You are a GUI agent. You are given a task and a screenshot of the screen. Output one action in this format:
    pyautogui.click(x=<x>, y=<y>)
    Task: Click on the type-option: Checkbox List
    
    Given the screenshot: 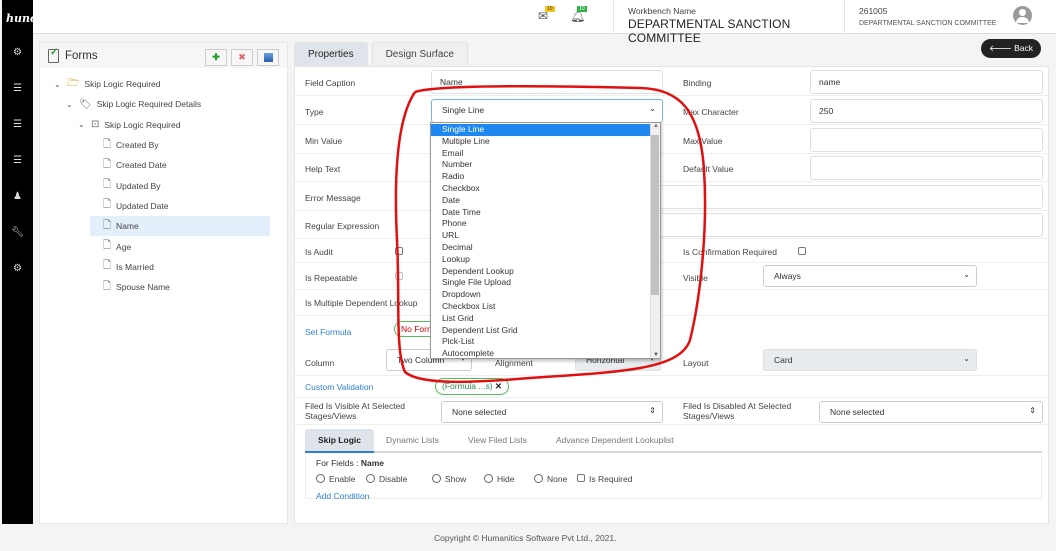 What is the action you would take?
    pyautogui.click(x=540, y=307)
    